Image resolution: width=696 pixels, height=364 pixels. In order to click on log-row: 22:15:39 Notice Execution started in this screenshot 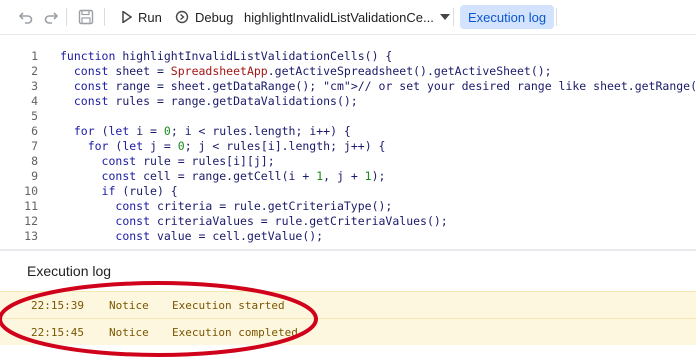, I will do `click(348, 304)`.